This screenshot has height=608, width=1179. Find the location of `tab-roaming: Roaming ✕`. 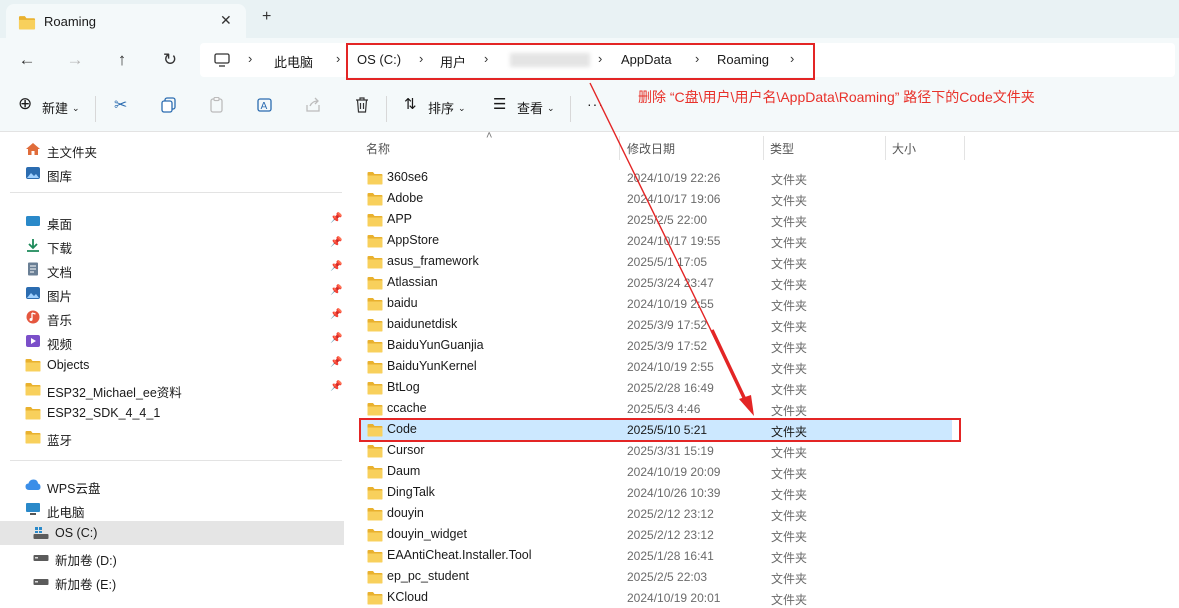

tab-roaming: Roaming ✕ is located at coordinates (126, 21).